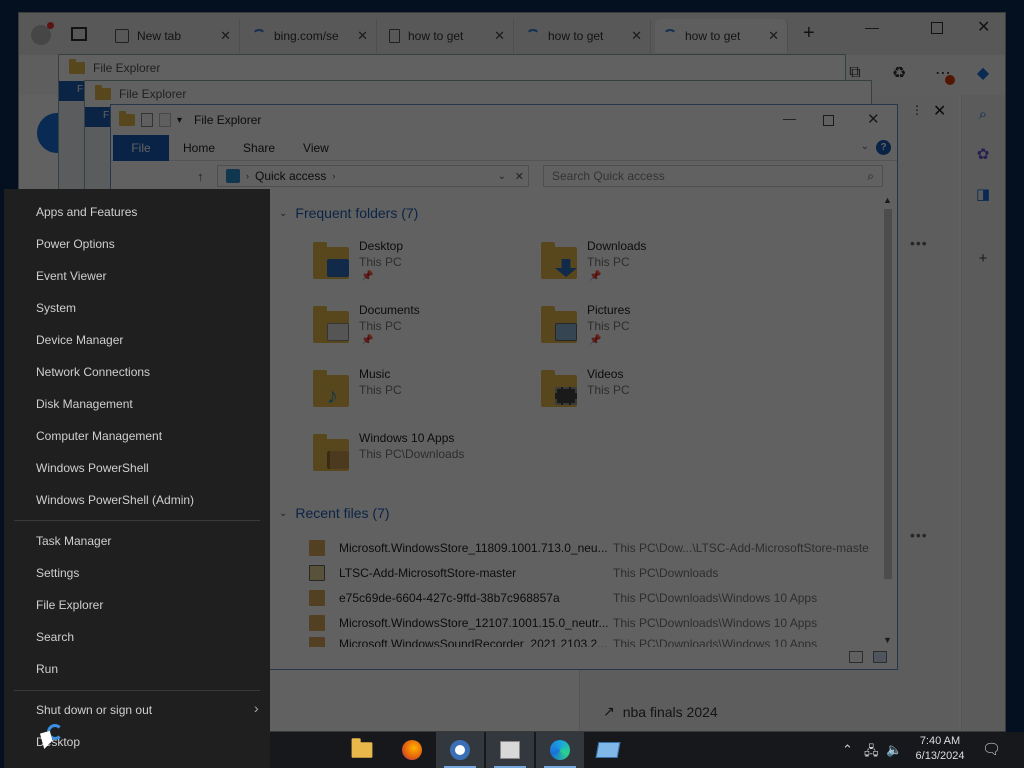  I want to click on browser-tab-title: New tab, so click(159, 36).